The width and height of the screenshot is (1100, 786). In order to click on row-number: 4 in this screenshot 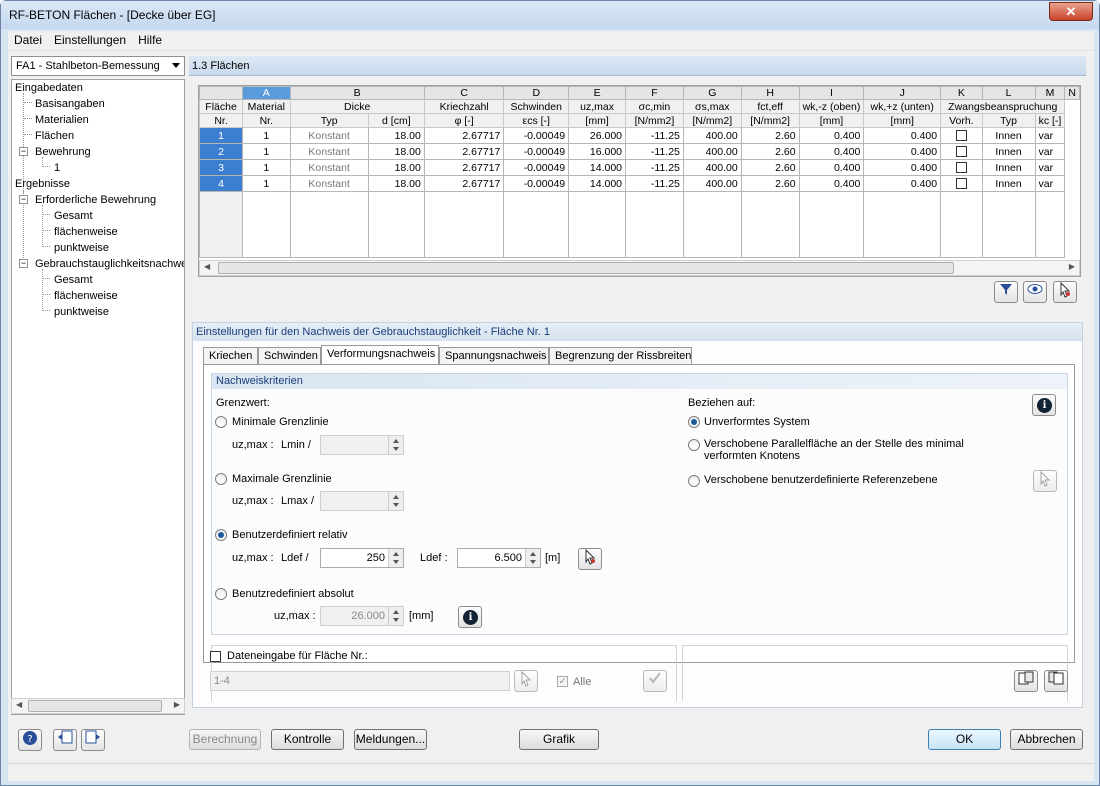, I will do `click(221, 183)`.